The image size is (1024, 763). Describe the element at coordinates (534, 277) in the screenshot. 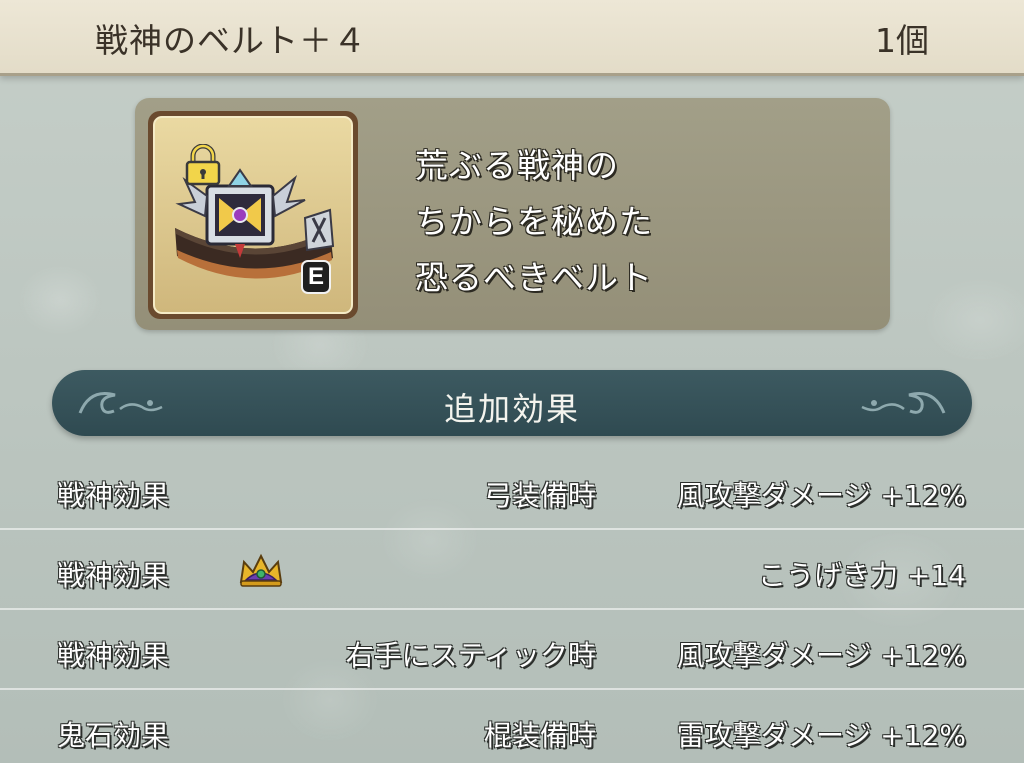

I see `description-line: 恐るべきベルト` at that location.